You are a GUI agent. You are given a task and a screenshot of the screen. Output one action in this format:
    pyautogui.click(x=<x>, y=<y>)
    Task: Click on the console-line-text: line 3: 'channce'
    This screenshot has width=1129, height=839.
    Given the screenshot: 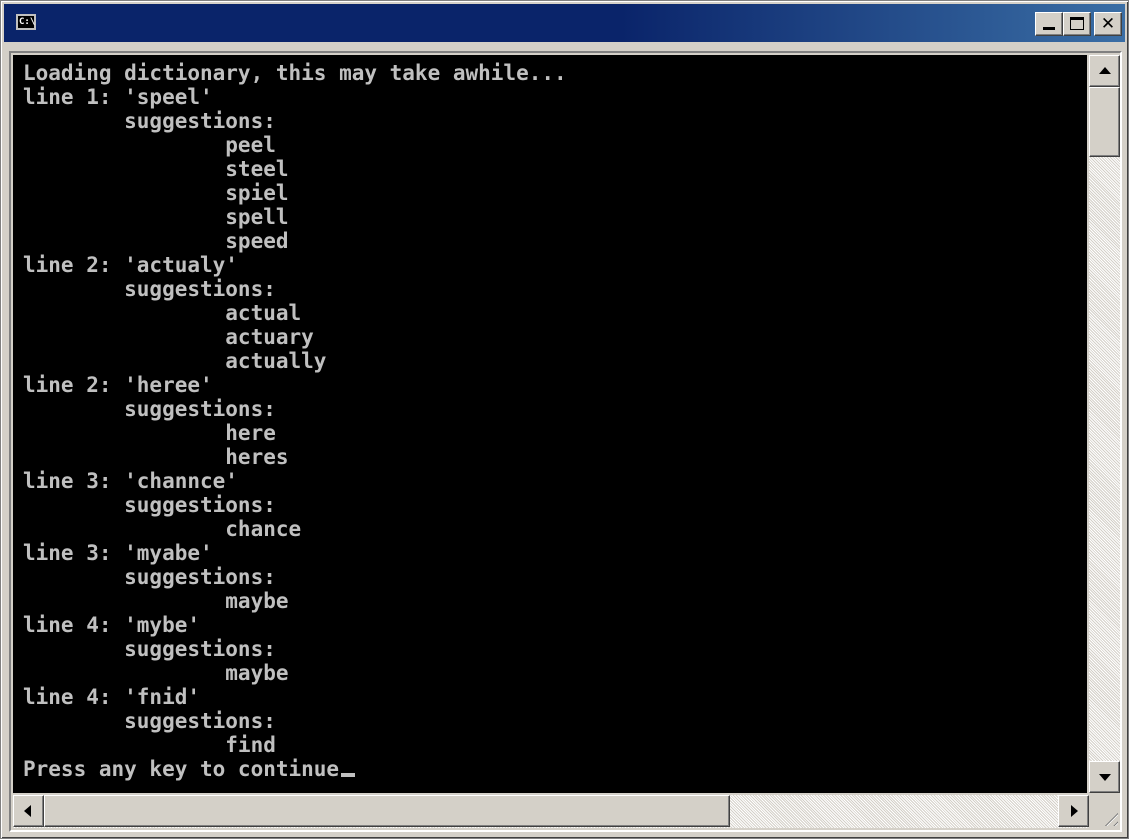 What is the action you would take?
    pyautogui.click(x=130, y=481)
    